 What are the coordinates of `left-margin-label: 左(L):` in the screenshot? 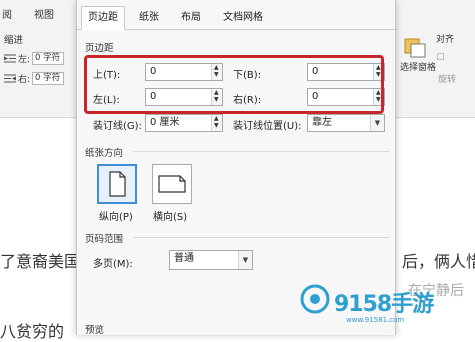 It's located at (106, 100).